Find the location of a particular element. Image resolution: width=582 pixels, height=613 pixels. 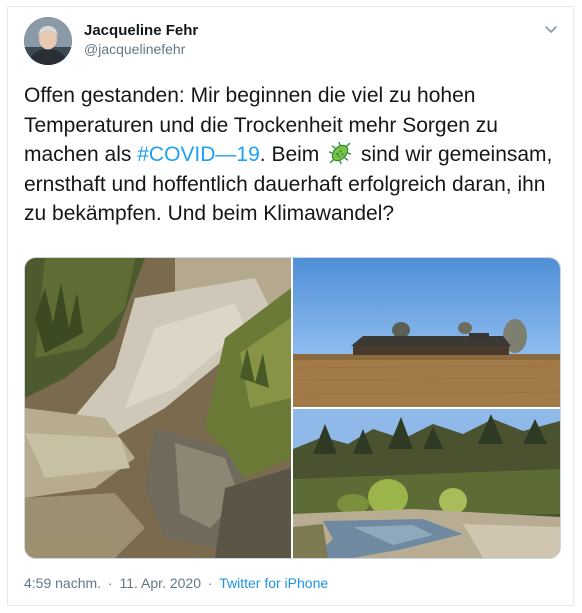

microbe-icon is located at coordinates (340, 153).